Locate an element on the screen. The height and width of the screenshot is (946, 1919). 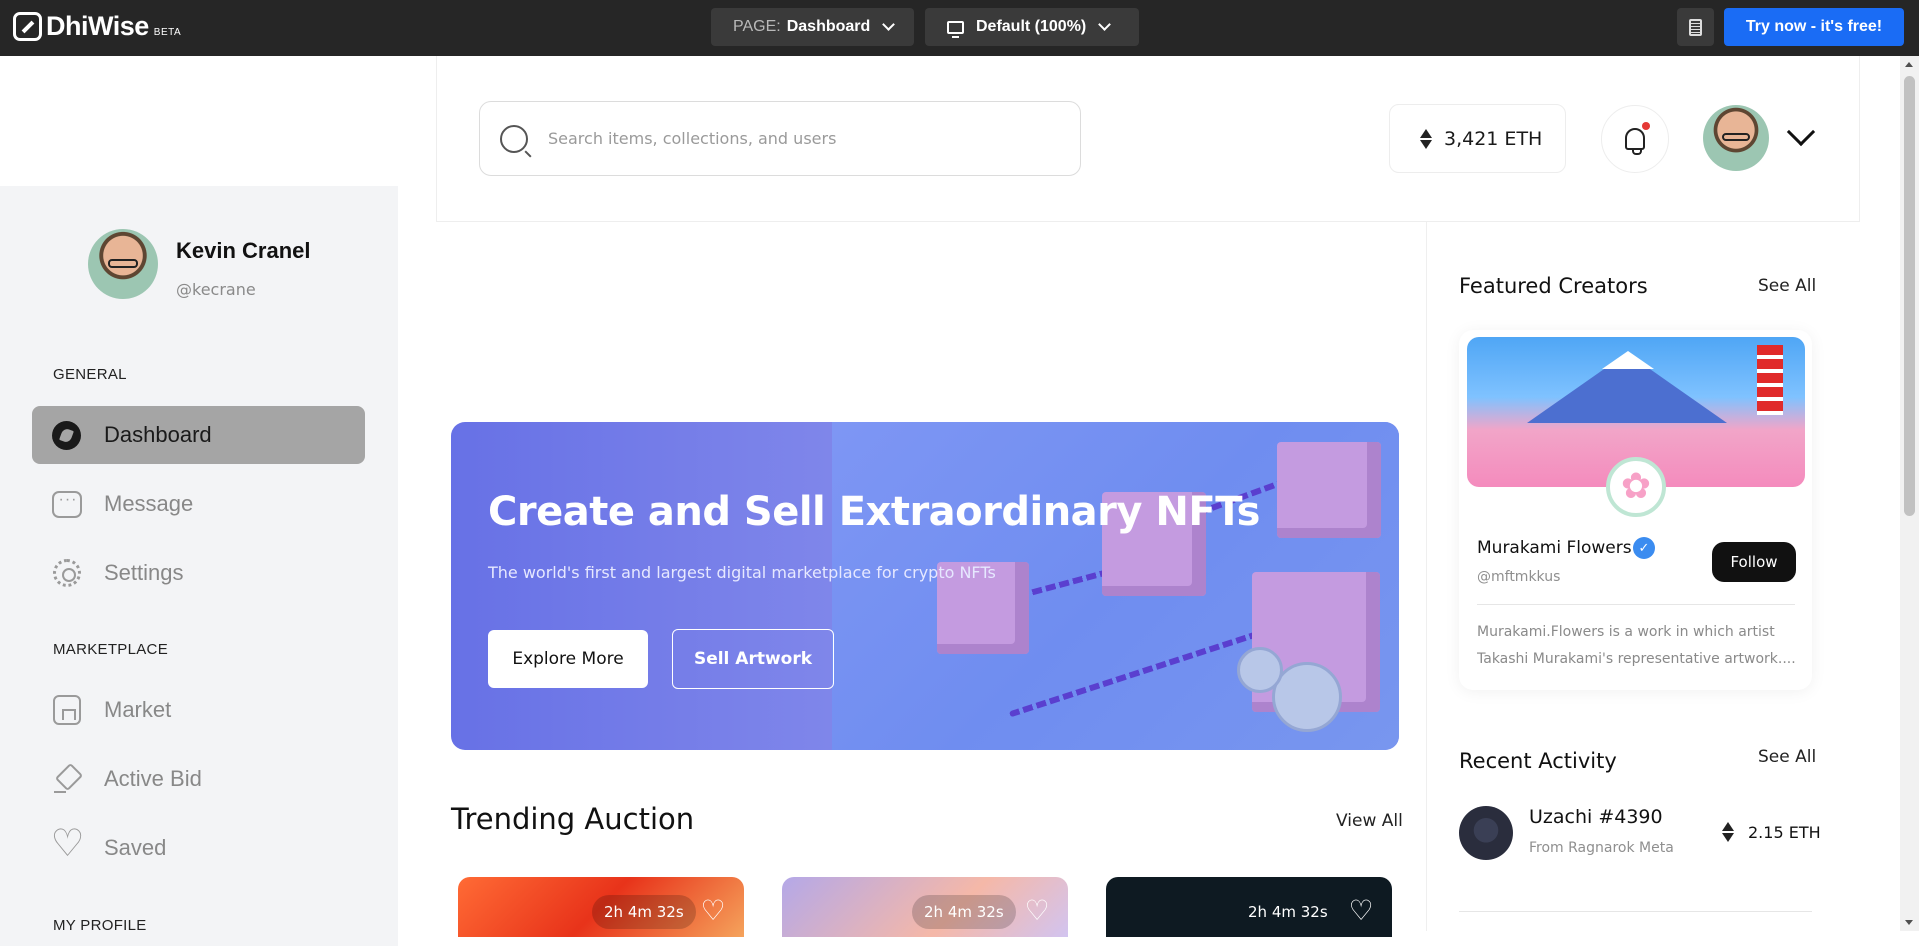
activity-see-all-link: See All is located at coordinates (1787, 757).